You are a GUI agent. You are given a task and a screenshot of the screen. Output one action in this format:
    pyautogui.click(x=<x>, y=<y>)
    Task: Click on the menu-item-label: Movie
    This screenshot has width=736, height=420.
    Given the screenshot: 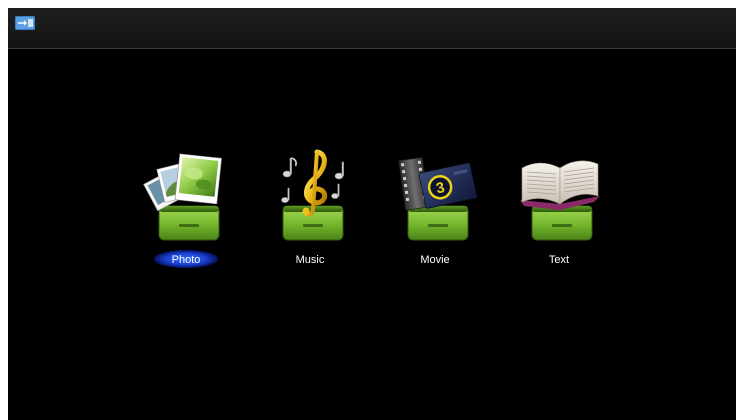 What is the action you would take?
    pyautogui.click(x=435, y=260)
    